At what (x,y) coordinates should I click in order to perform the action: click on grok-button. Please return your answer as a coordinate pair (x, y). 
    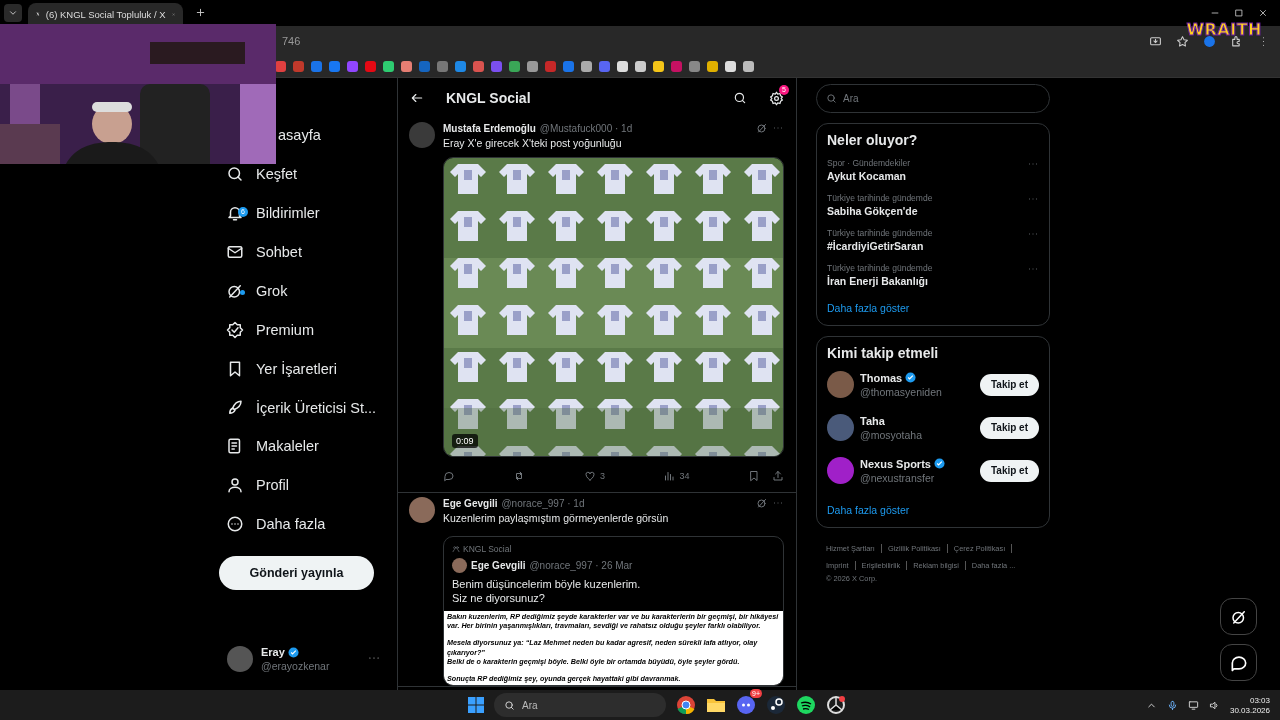
    Looking at the image, I should click on (1238, 616).